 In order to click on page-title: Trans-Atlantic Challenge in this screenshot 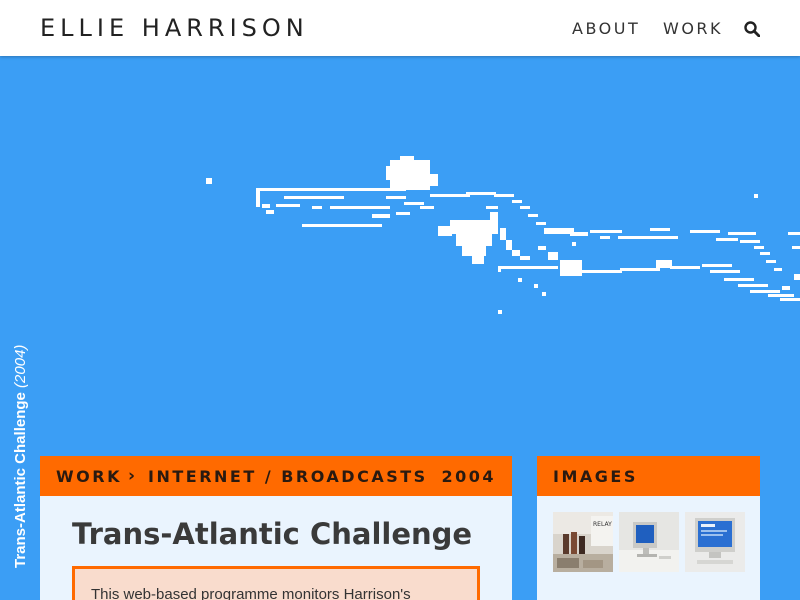, I will do `click(272, 534)`.